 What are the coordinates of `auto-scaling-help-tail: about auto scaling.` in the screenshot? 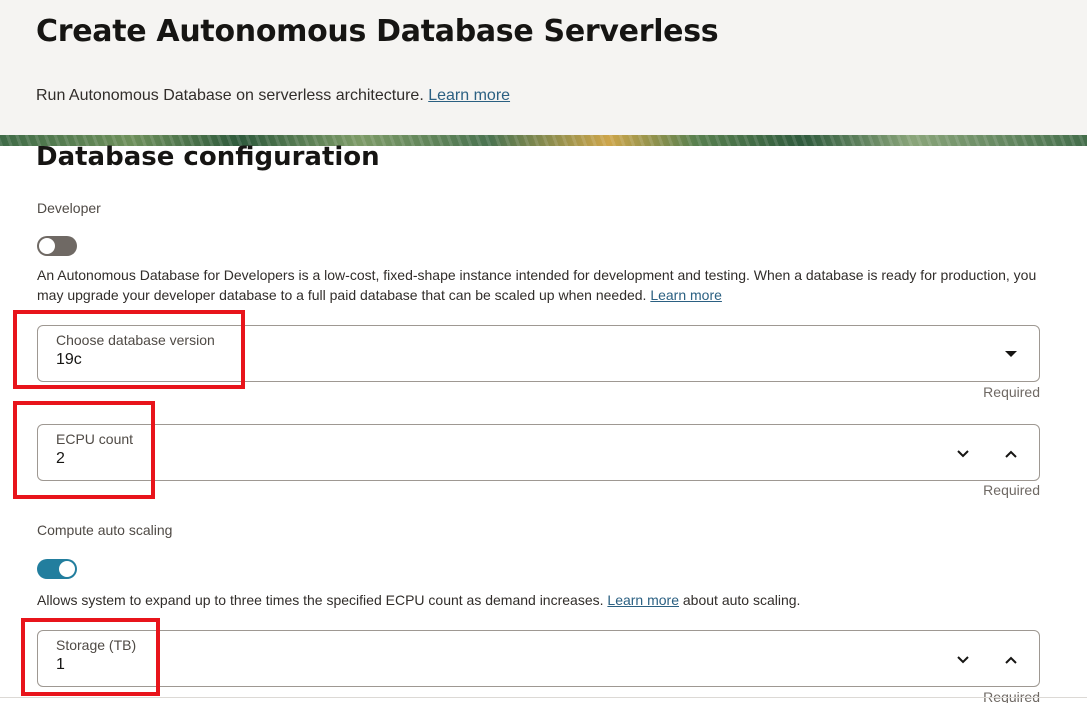 It's located at (741, 600).